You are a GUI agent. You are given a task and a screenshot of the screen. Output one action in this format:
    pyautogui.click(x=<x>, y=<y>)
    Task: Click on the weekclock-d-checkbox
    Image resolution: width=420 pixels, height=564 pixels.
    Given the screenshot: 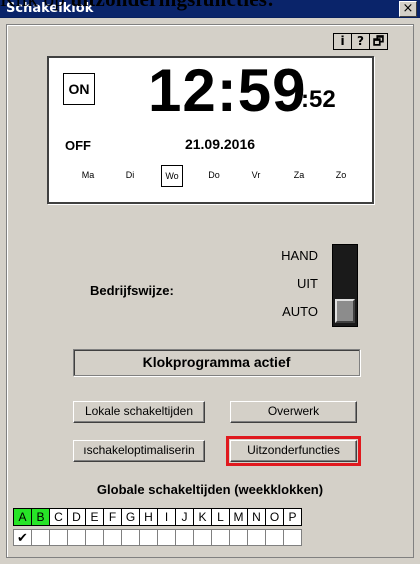 What is the action you would take?
    pyautogui.click(x=76, y=537)
    